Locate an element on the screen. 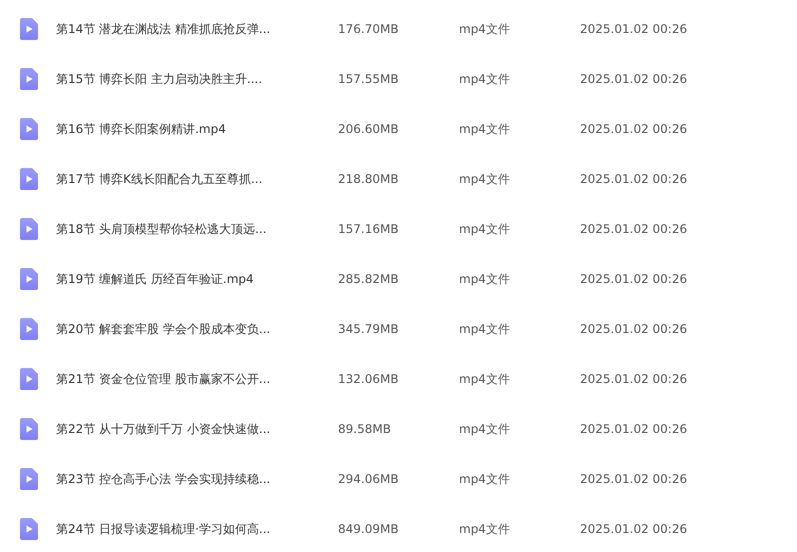 Image resolution: width=797 pixels, height=552 pixels. file-size: 132.06MB is located at coordinates (369, 379).